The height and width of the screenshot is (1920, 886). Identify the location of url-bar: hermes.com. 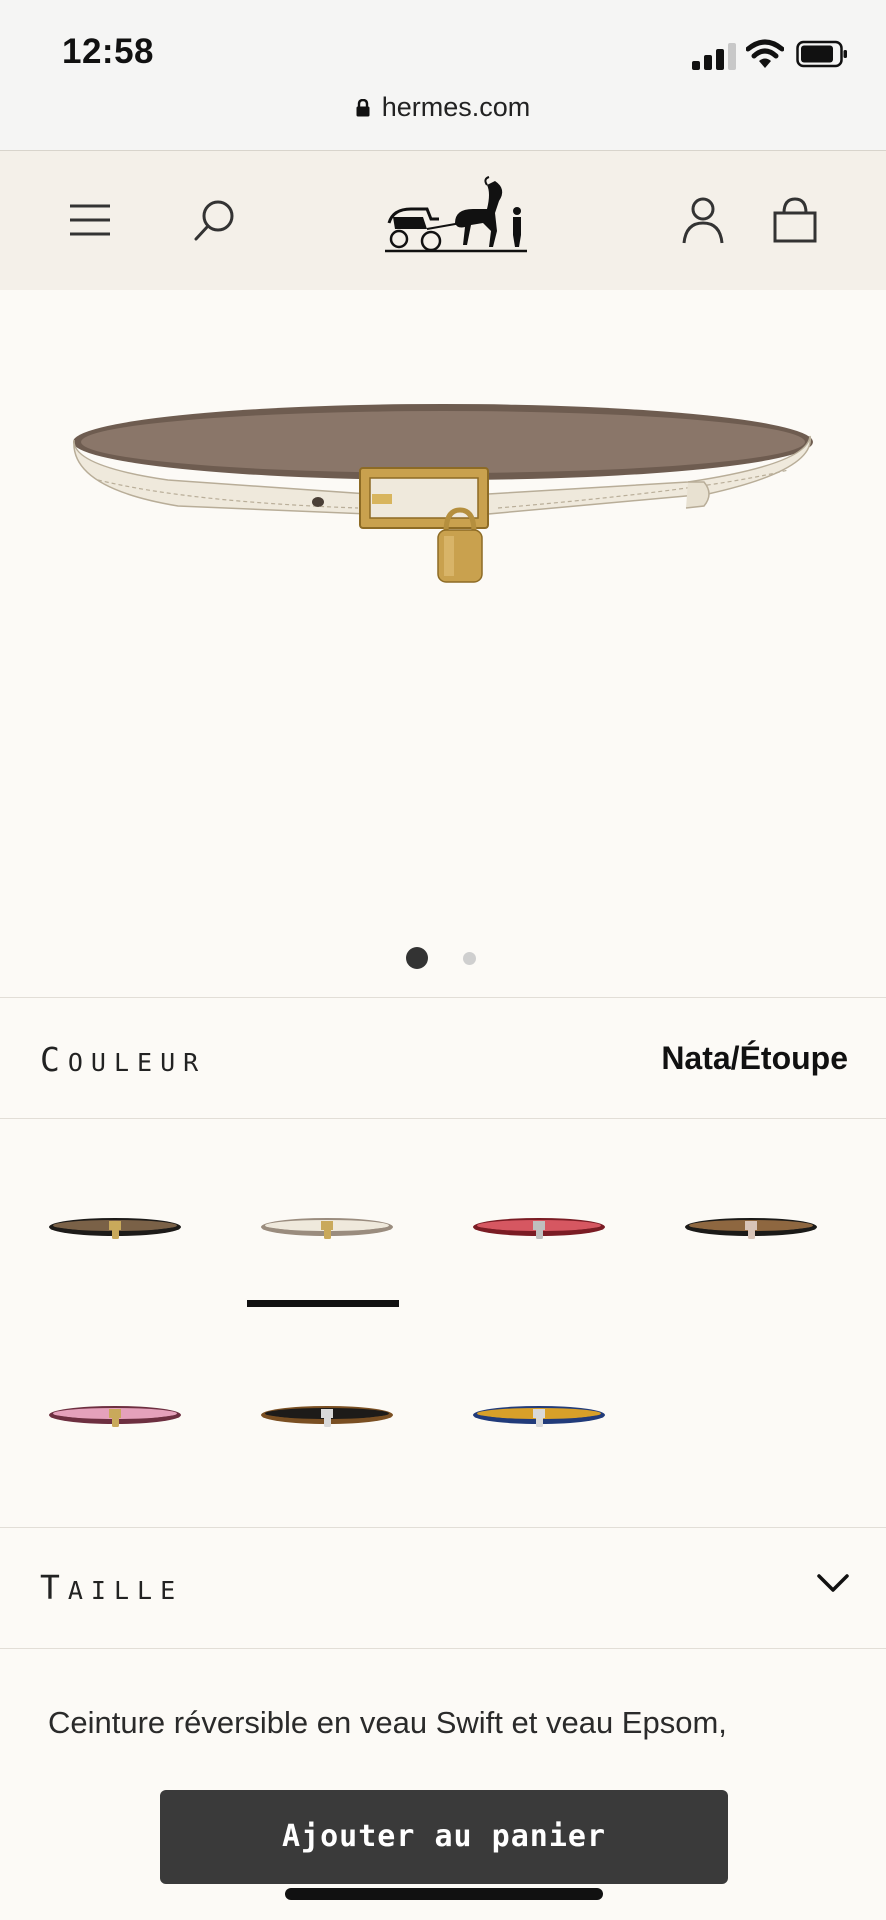
(443, 107).